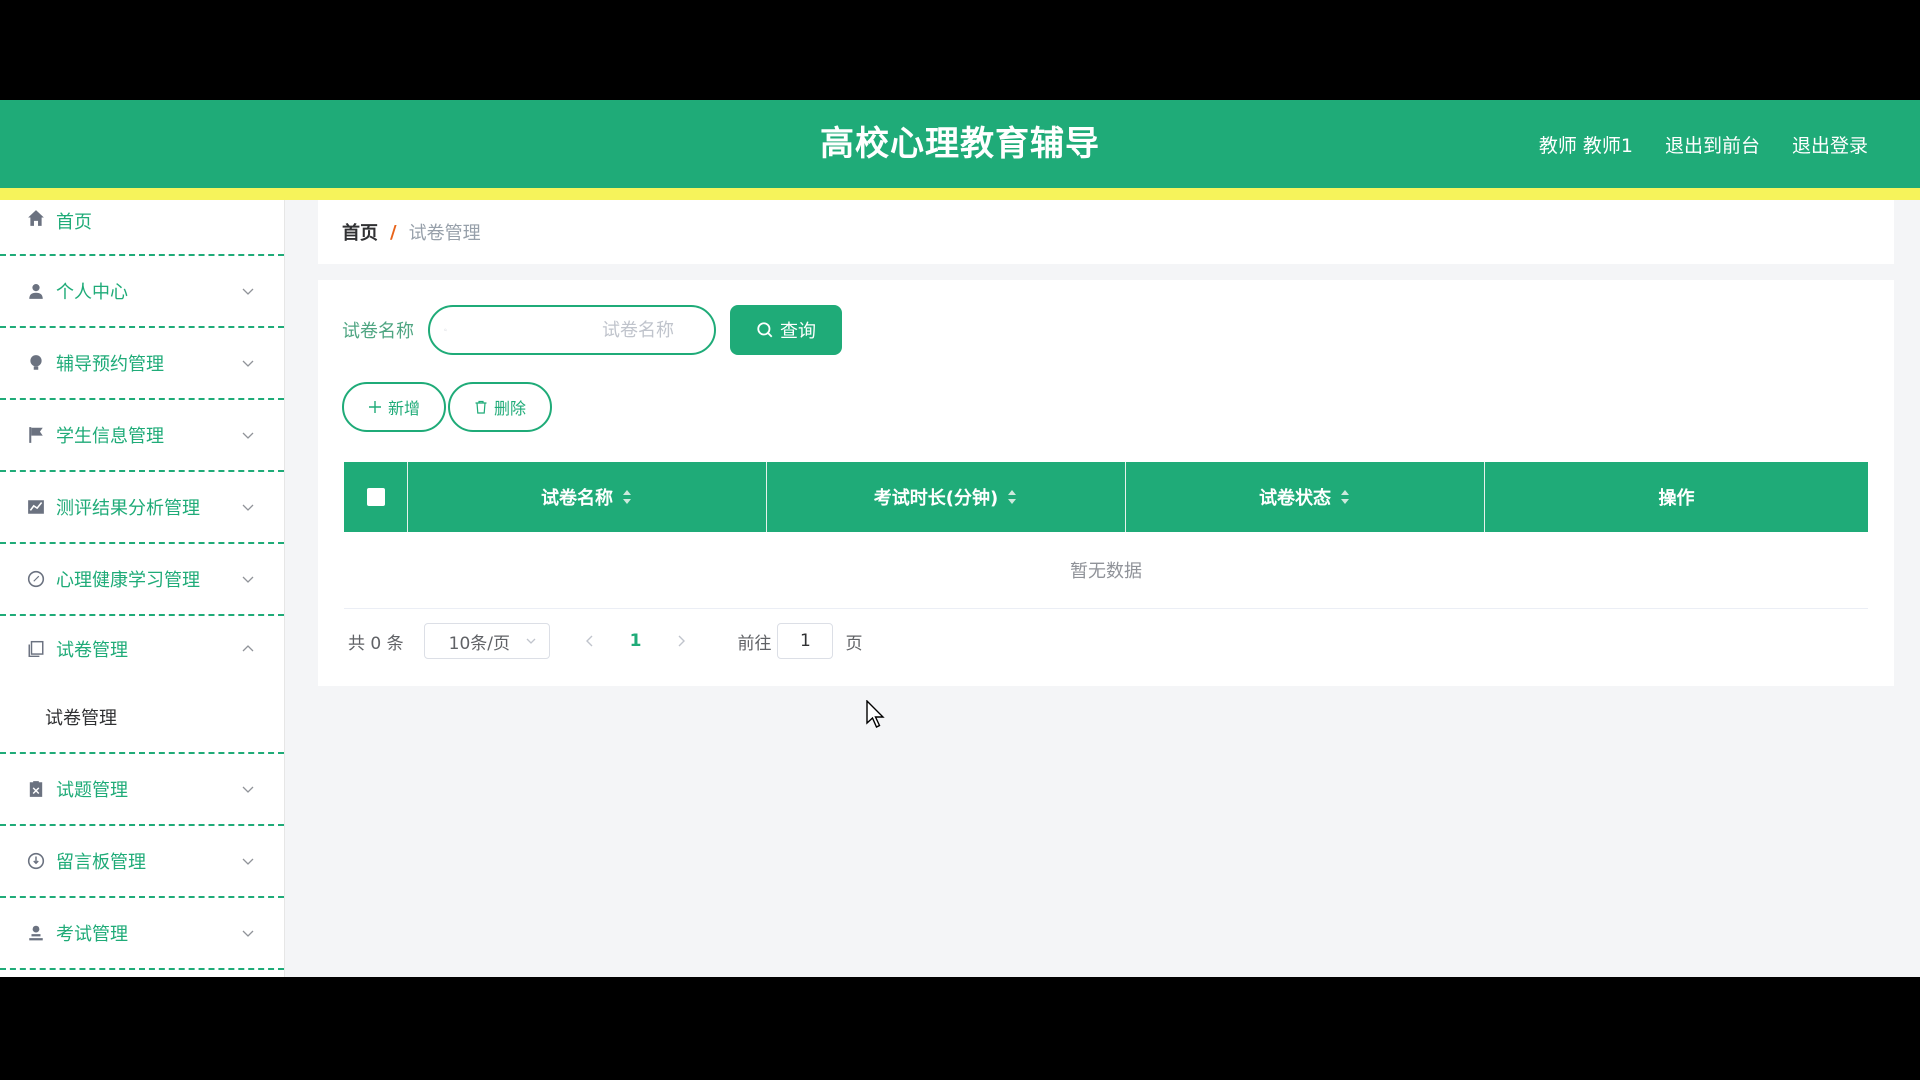  Describe the element at coordinates (142, 718) in the screenshot. I see `submenu-item-exam-paper: 试卷管理` at that location.